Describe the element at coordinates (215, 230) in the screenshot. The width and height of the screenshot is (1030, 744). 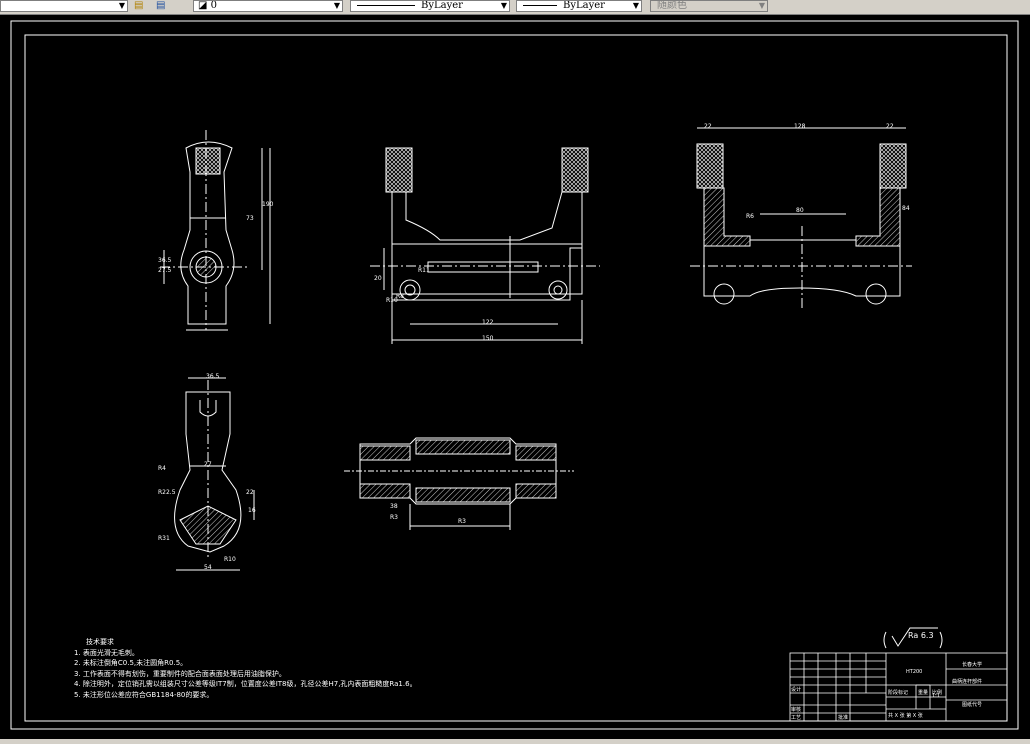
I see `side-view` at that location.